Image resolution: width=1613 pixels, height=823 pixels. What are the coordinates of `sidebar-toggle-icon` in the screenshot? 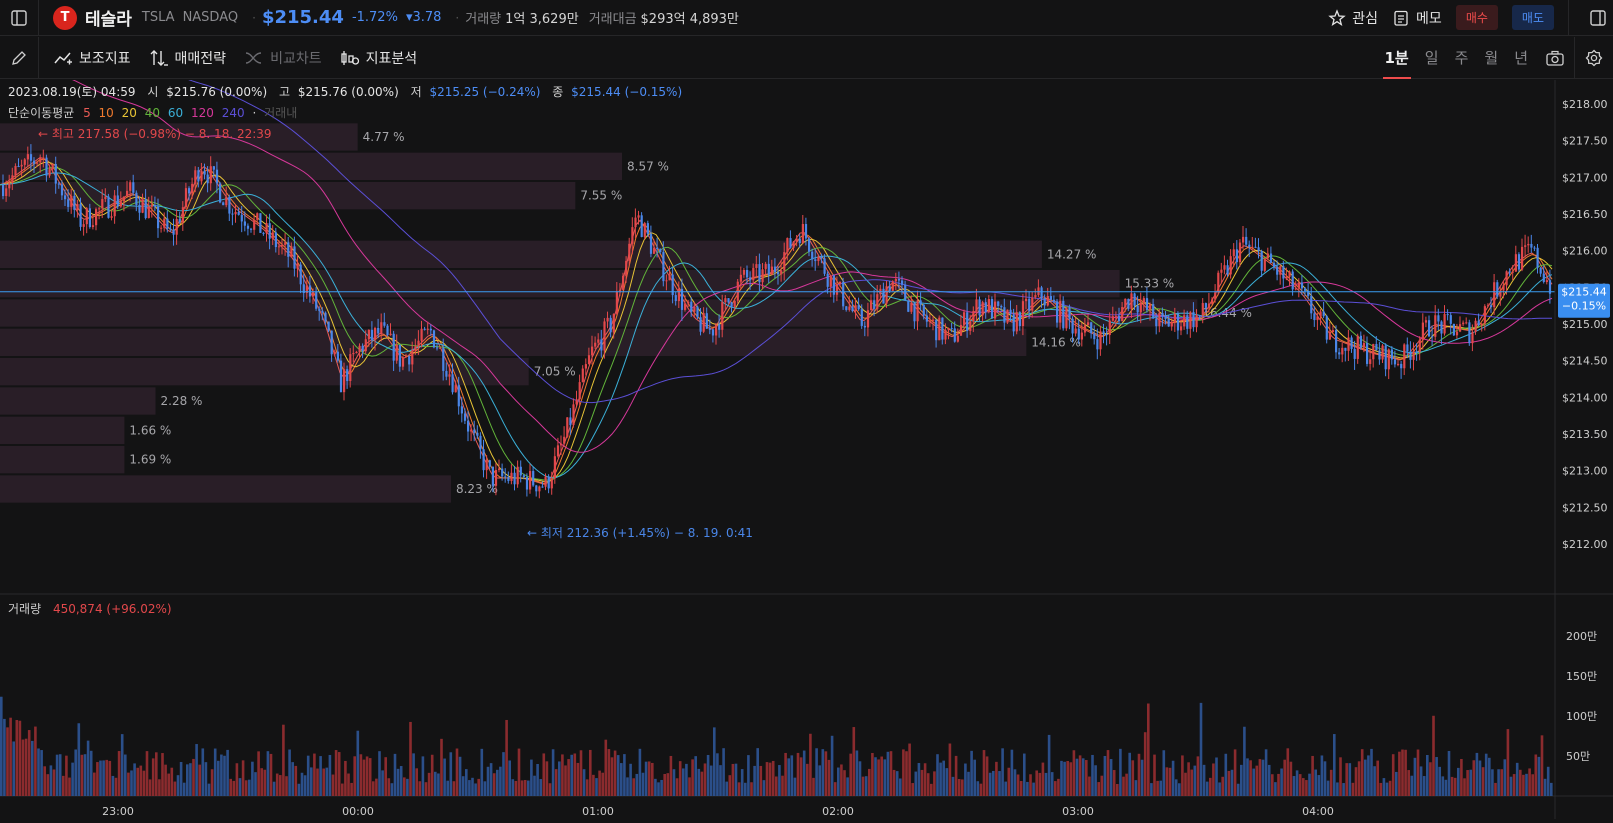 It's located at (19, 18).